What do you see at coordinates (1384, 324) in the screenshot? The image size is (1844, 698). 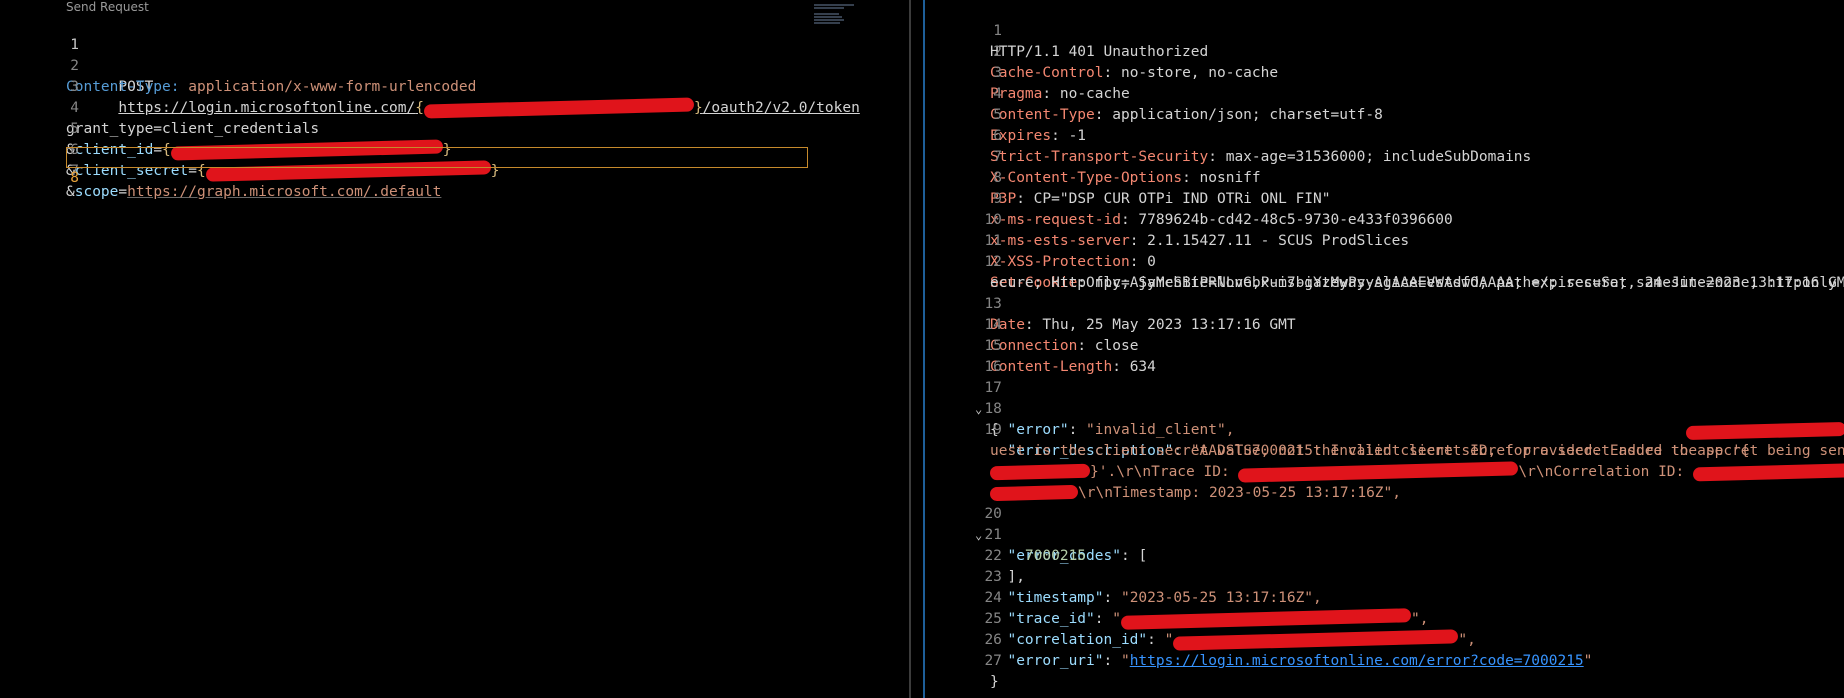 I see `response-header-line: 14 Connection: close` at bounding box center [1384, 324].